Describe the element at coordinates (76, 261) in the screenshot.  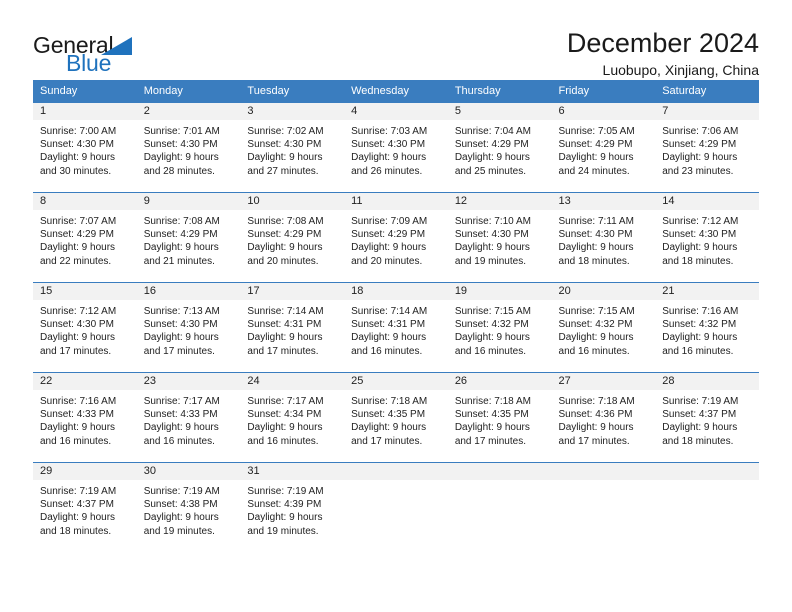
I see `daylight-duration-line2: and 22 minutes.` at that location.